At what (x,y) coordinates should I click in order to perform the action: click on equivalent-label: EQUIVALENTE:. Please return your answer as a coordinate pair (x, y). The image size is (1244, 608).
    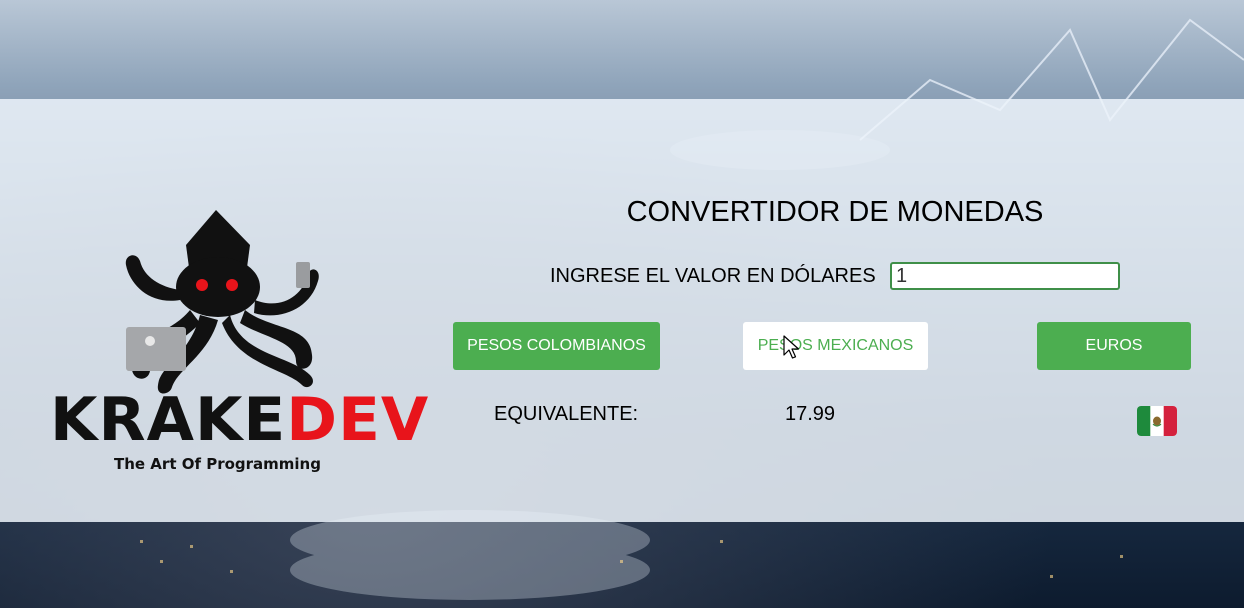
    Looking at the image, I should click on (566, 414).